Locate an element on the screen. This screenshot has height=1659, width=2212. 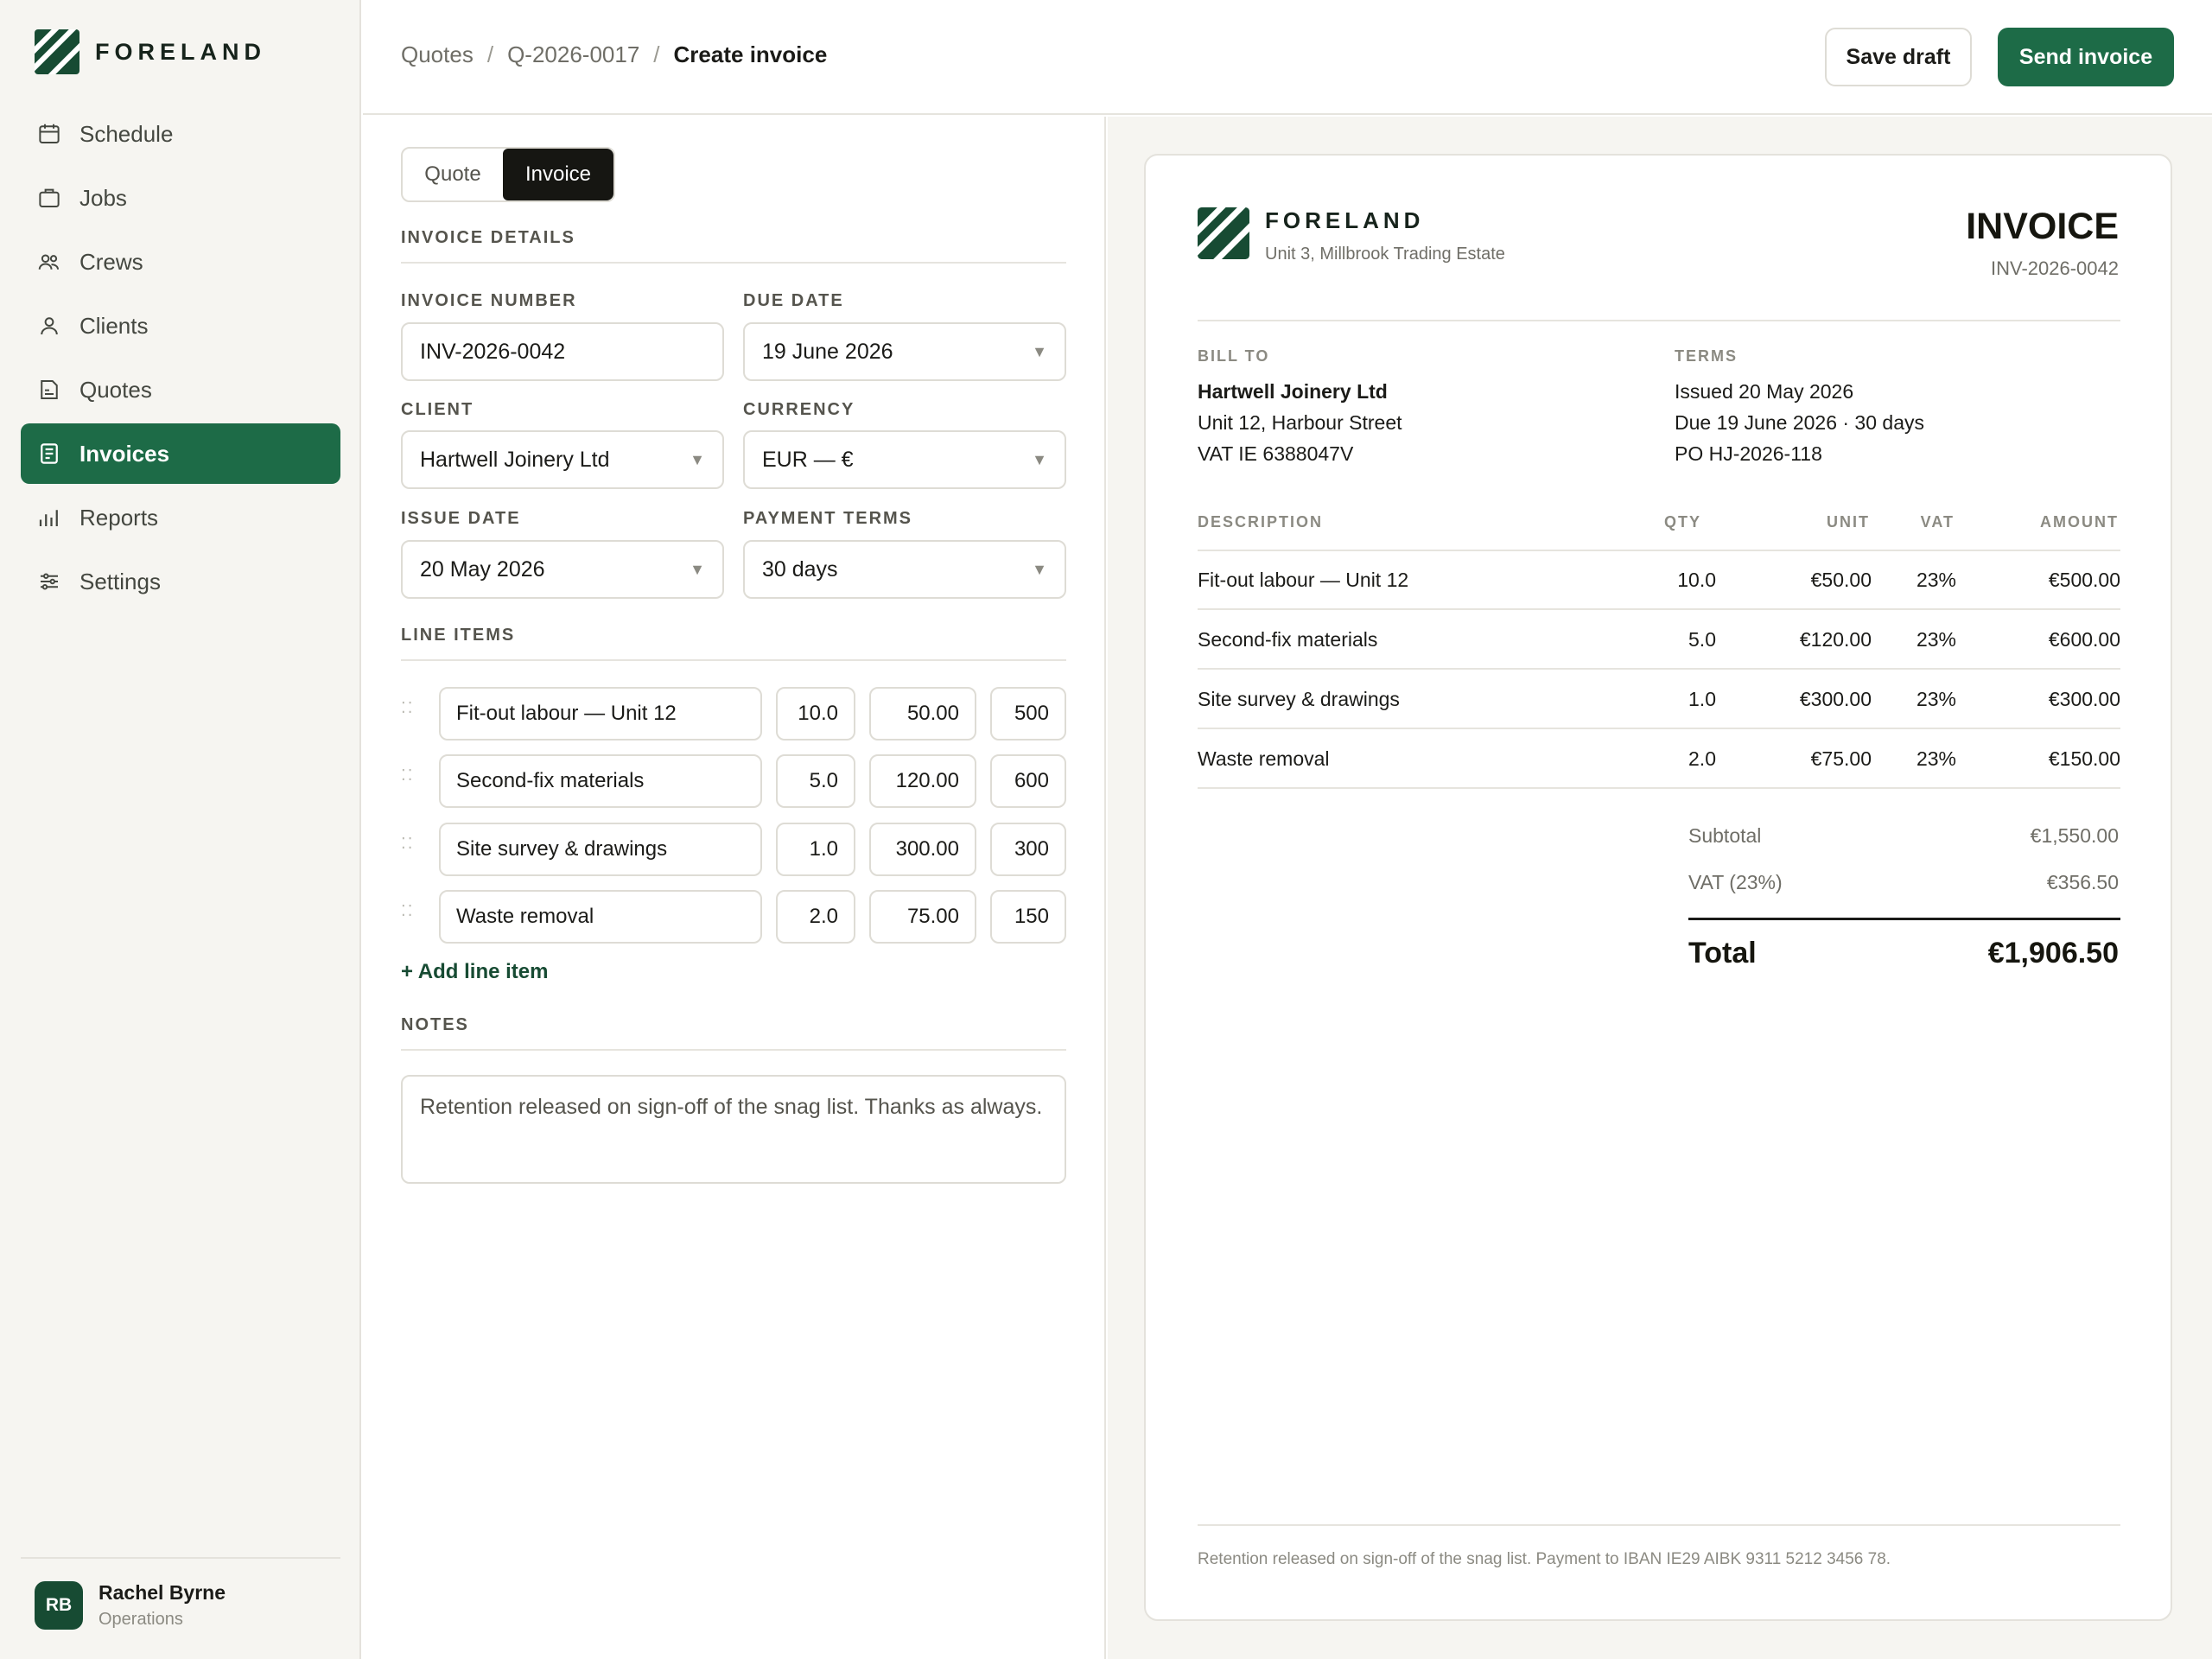
terms-label: TERMS is located at coordinates (1706, 356).